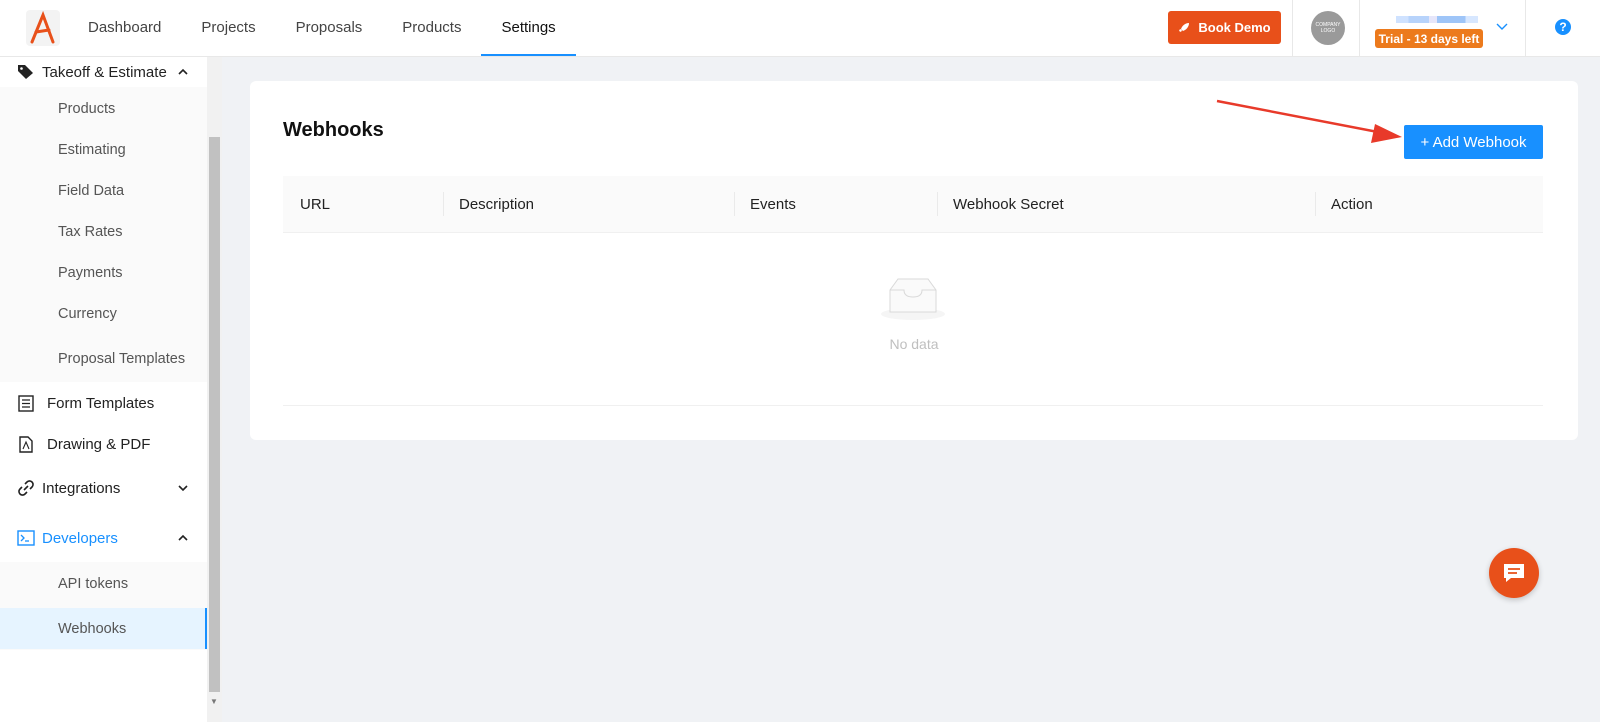 The image size is (1600, 722). What do you see at coordinates (1234, 27) in the screenshot?
I see `book-demo-label: Book Demo` at bounding box center [1234, 27].